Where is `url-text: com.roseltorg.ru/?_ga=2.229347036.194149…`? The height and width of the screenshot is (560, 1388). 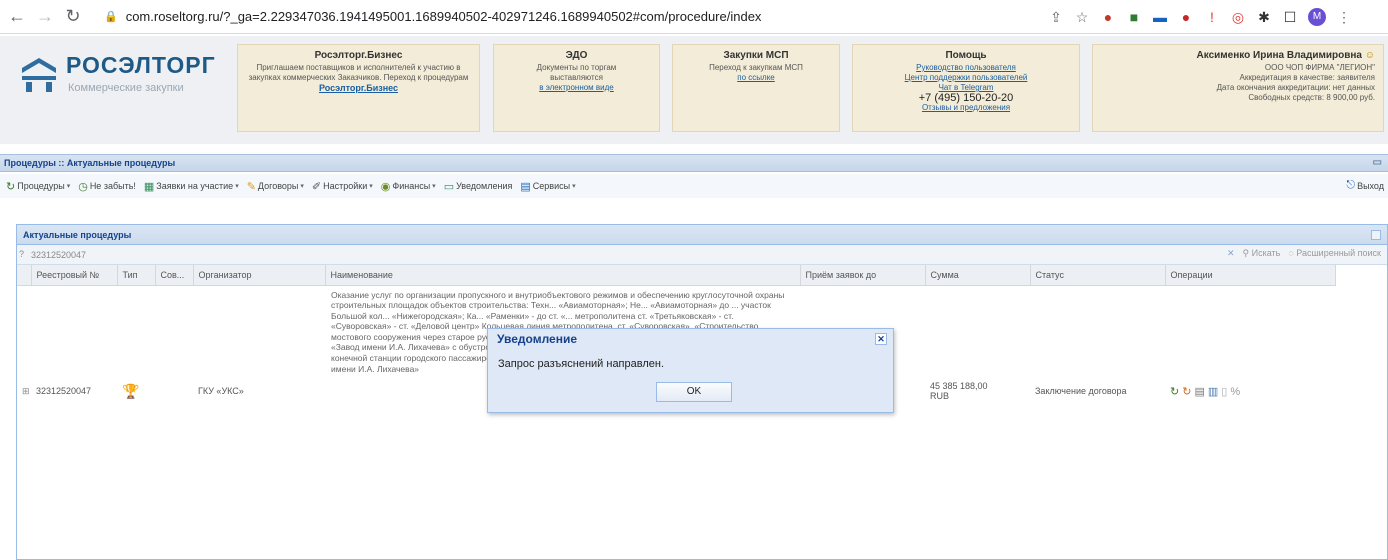 url-text: com.roseltorg.ru/?_ga=2.229347036.194149… is located at coordinates (443, 16).